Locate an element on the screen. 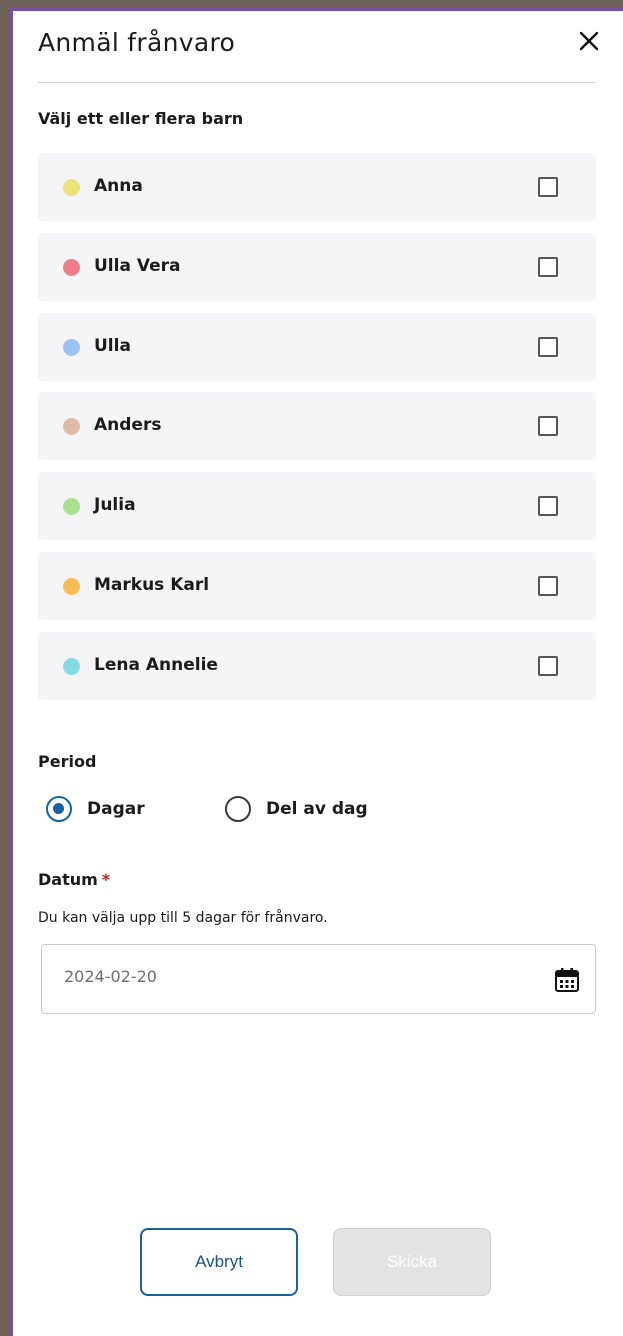 The image size is (623, 1336). radio-dagar: Dagar is located at coordinates (95, 809).